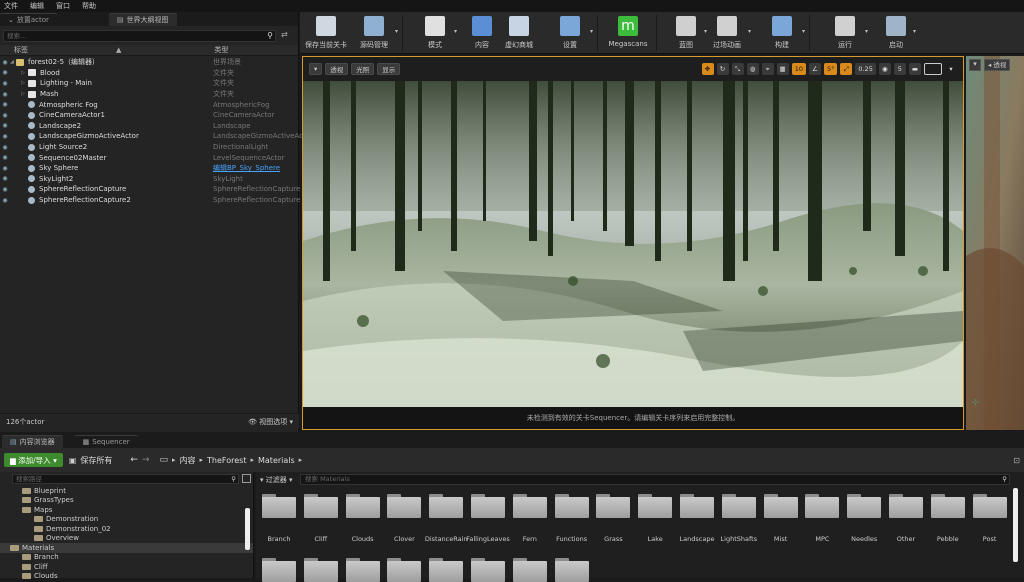 This screenshot has height=582, width=1024. Describe the element at coordinates (149, 73) in the screenshot. I see `outliner-row: ◉ ▷ Blood 文件夹` at that location.